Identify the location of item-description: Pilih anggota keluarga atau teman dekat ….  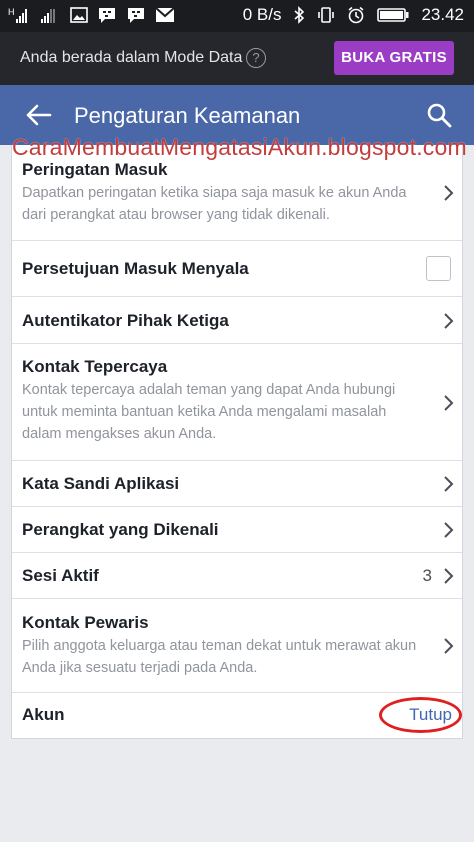
(219, 657).